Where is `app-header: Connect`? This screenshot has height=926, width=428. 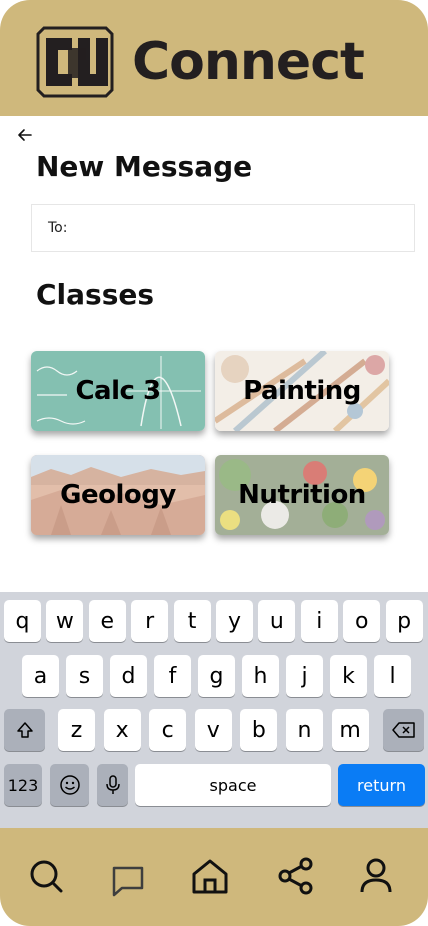 app-header: Connect is located at coordinates (214, 58).